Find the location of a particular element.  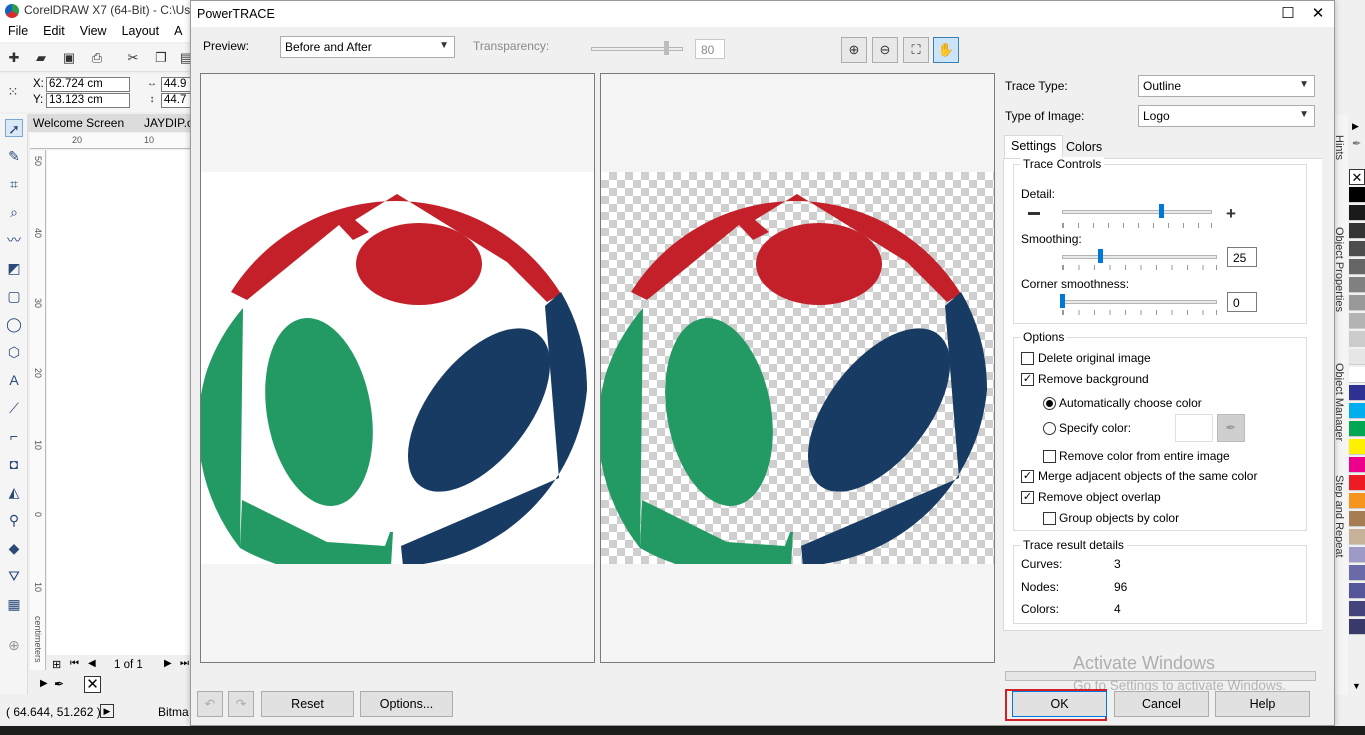

help-button: Help is located at coordinates (1262, 704).